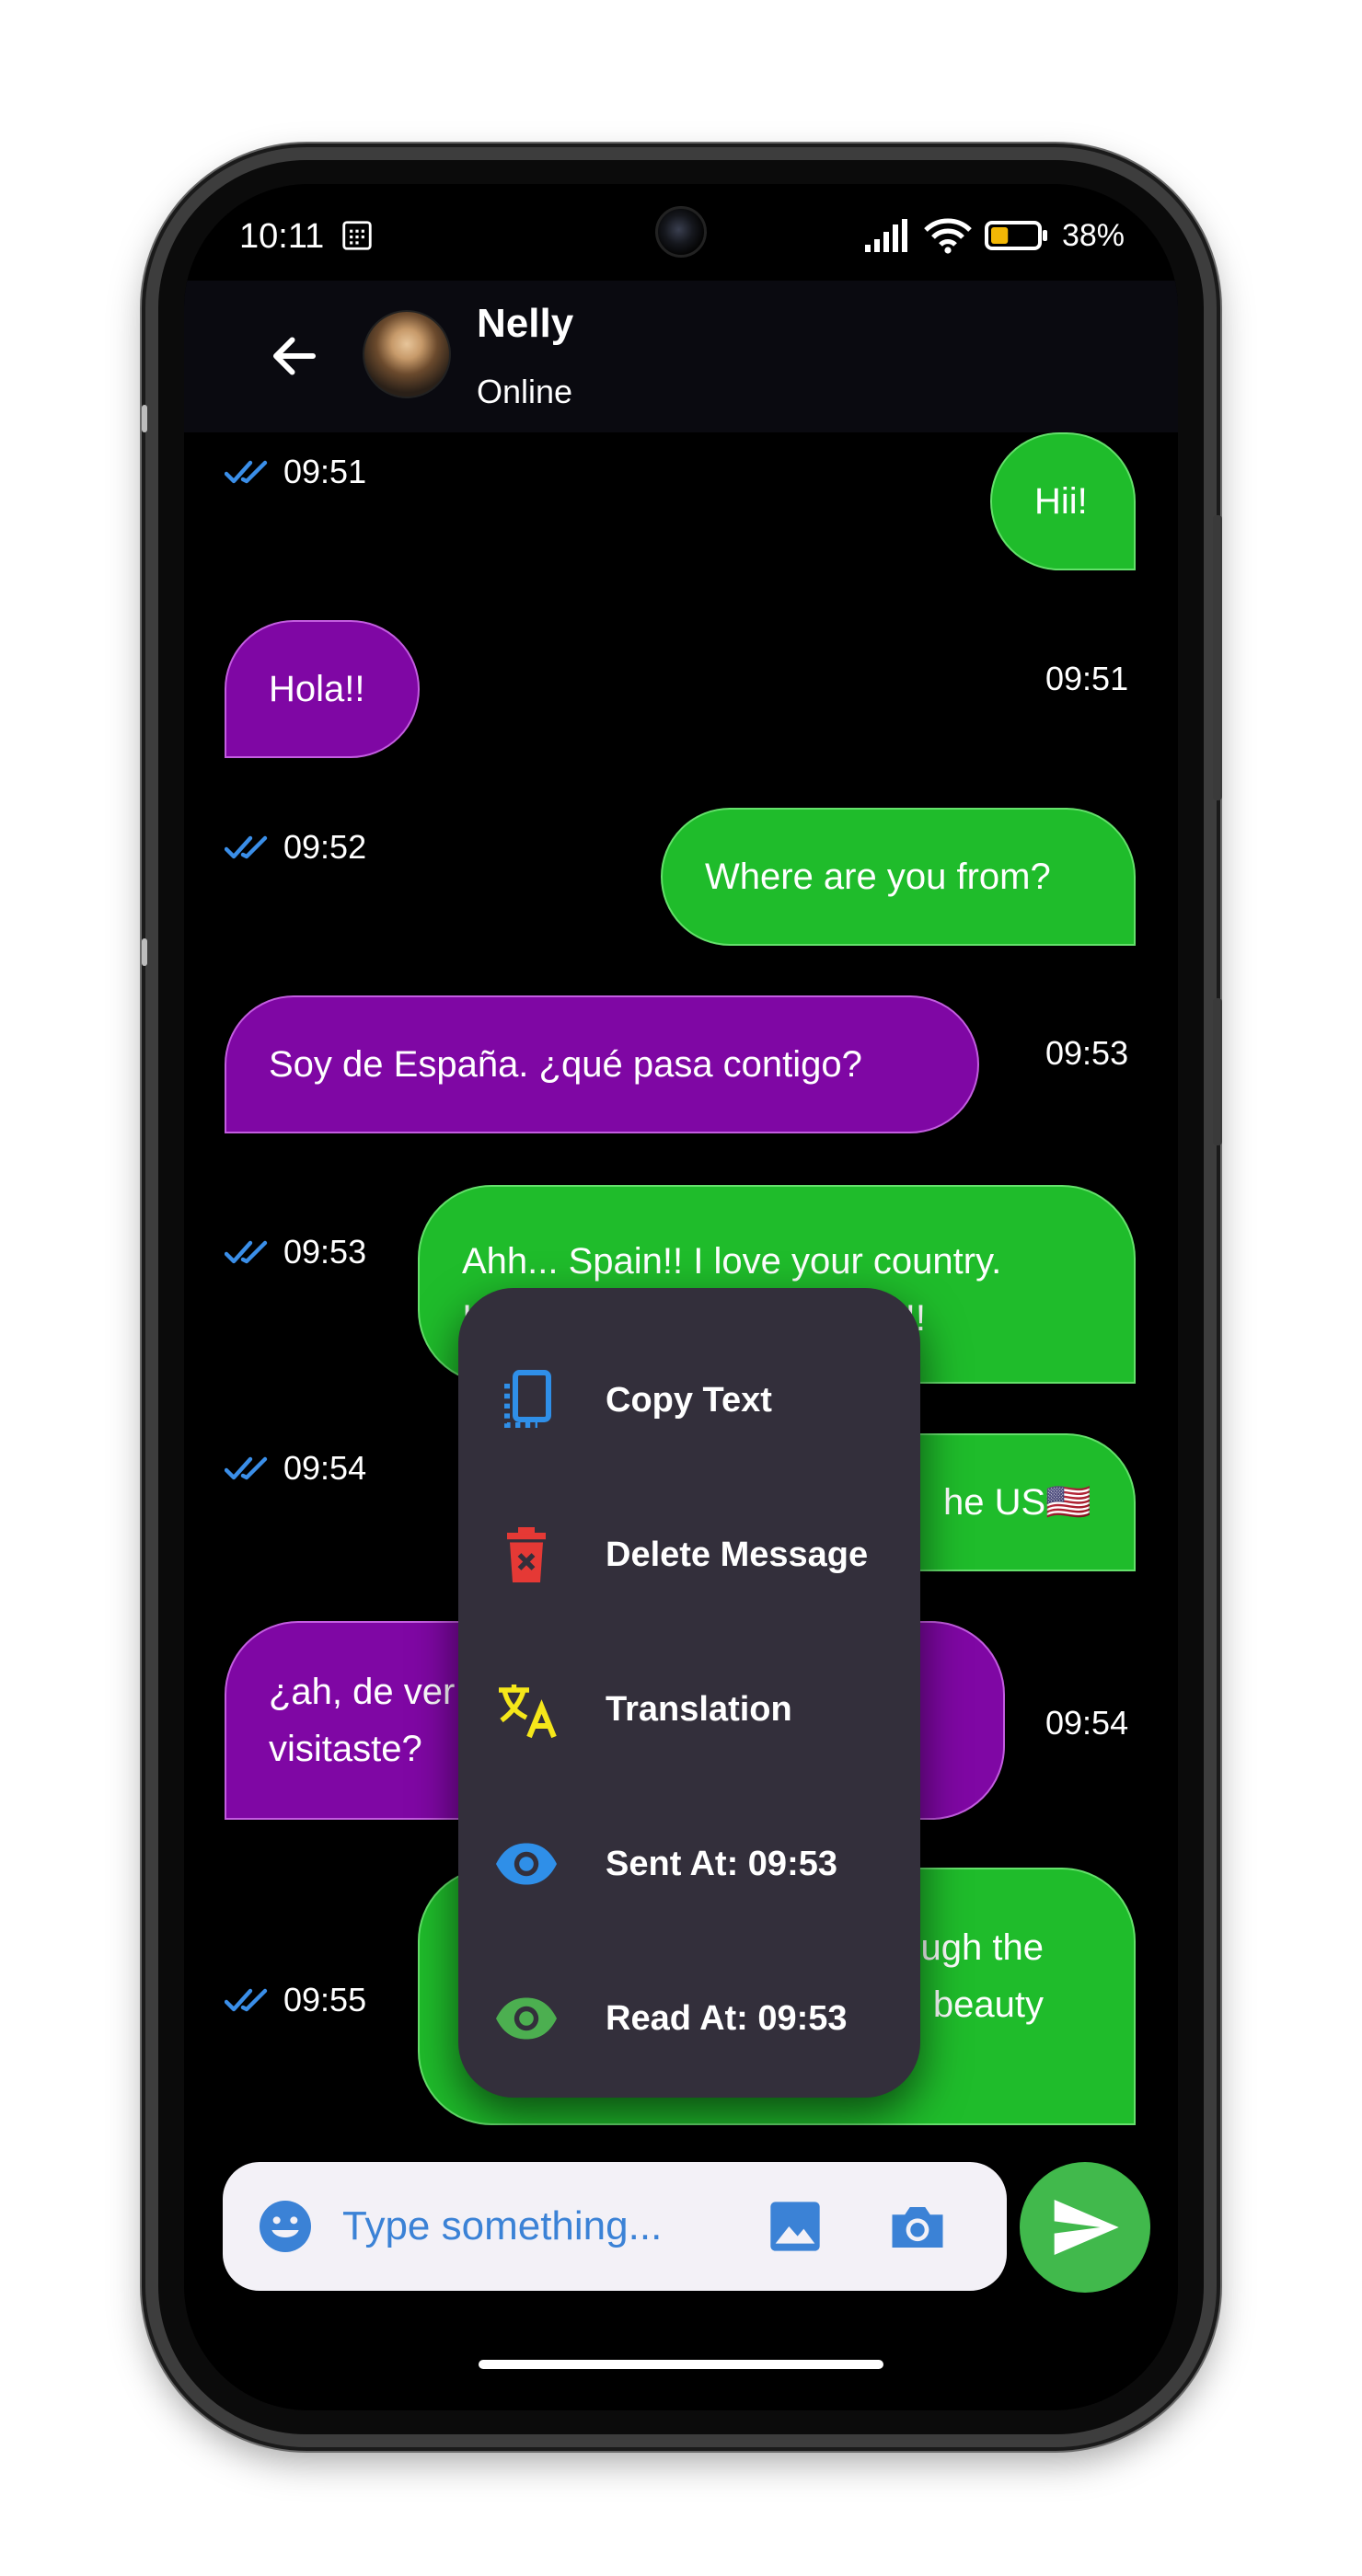  Describe the element at coordinates (795, 2226) in the screenshot. I see `image-icon` at that location.